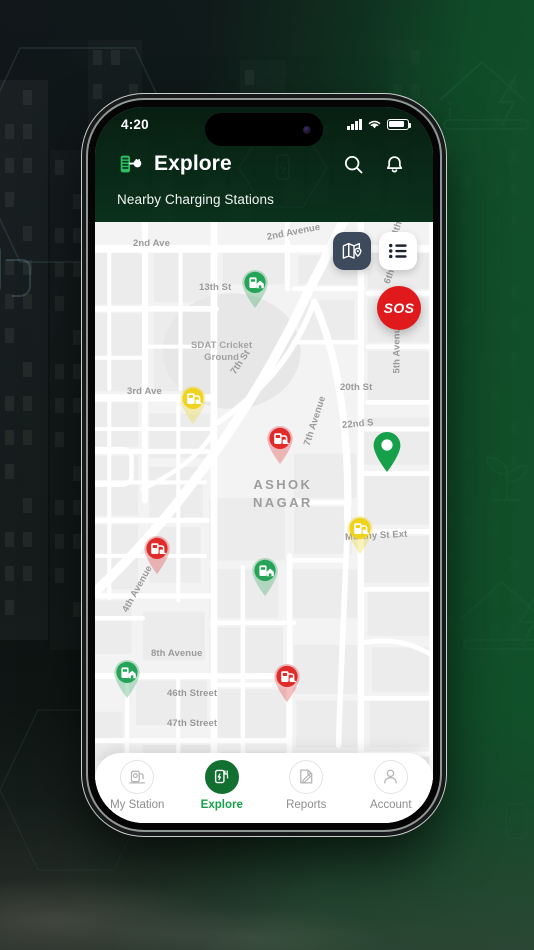  I want to click on station-icon, so click(136, 777).